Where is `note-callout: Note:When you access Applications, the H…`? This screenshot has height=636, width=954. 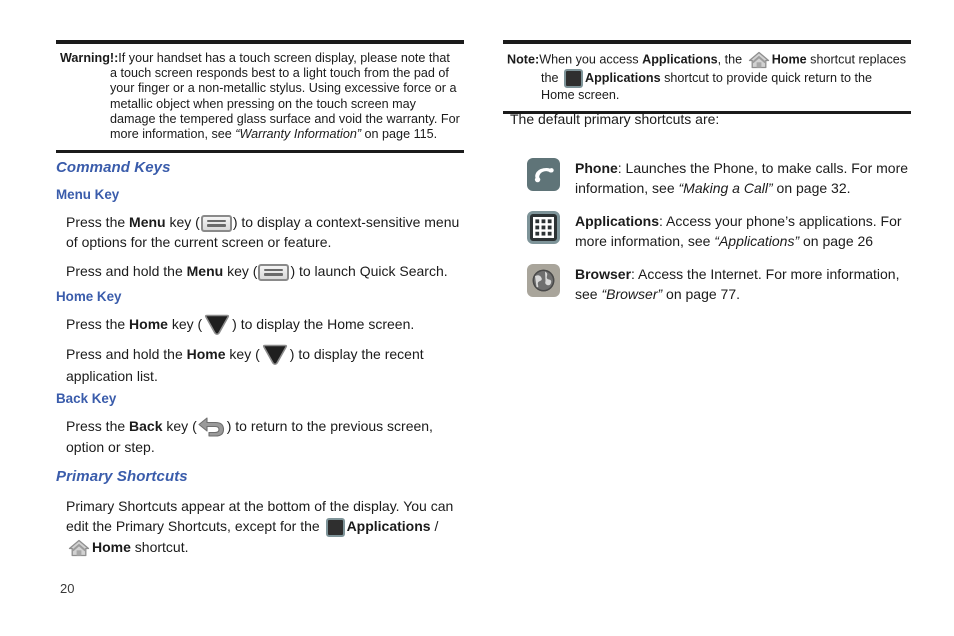 note-callout: Note:When you access Applications, the H… is located at coordinates (707, 77).